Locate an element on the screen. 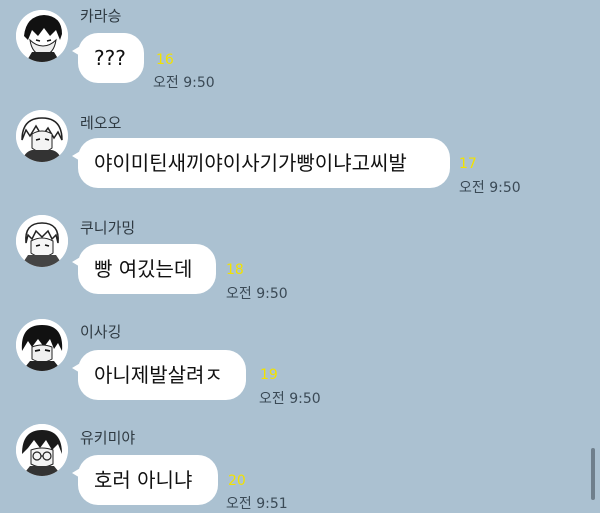 The height and width of the screenshot is (513, 600). unread-count: 19 is located at coordinates (269, 375).